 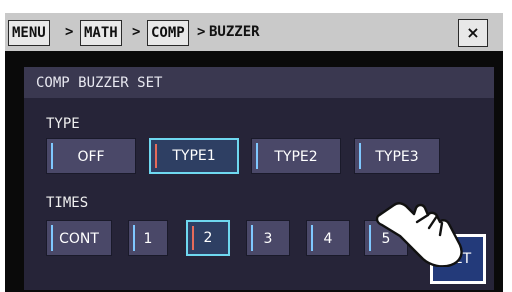 What do you see at coordinates (67, 203) in the screenshot?
I see `times-label: TIMES` at bounding box center [67, 203].